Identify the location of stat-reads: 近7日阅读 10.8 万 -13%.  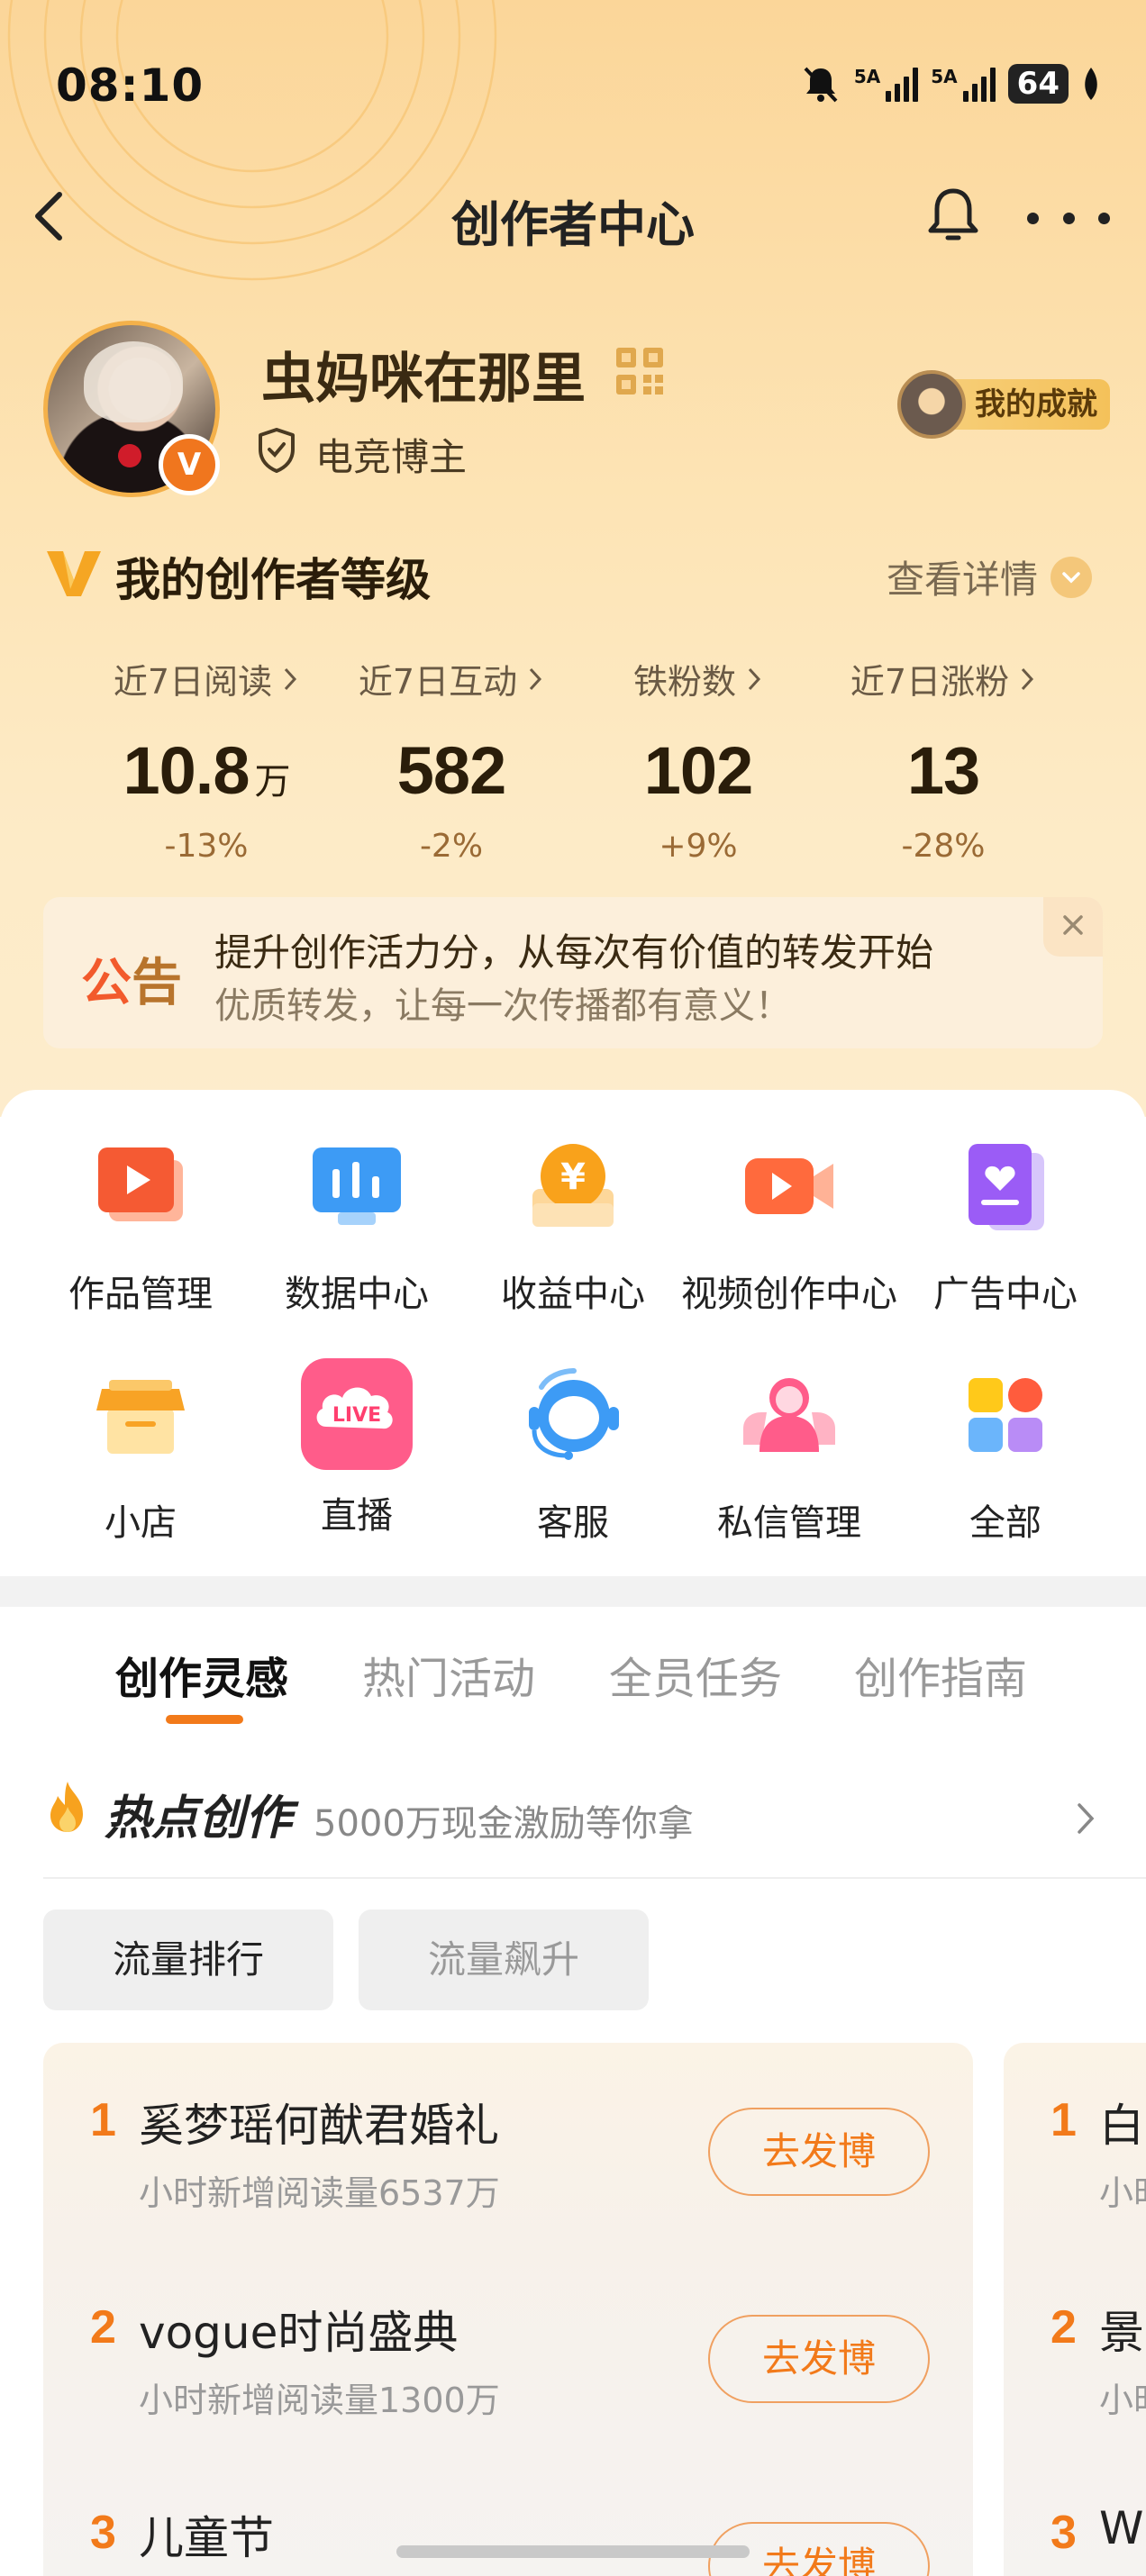
(206, 759).